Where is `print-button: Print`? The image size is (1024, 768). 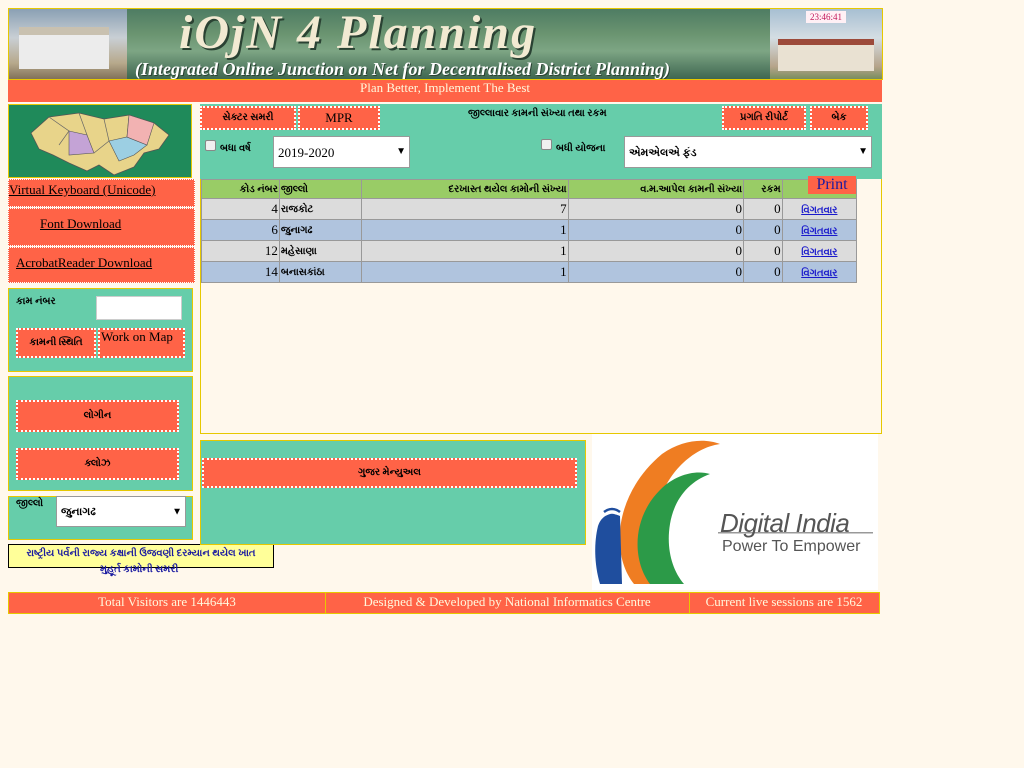
print-button: Print is located at coordinates (832, 185).